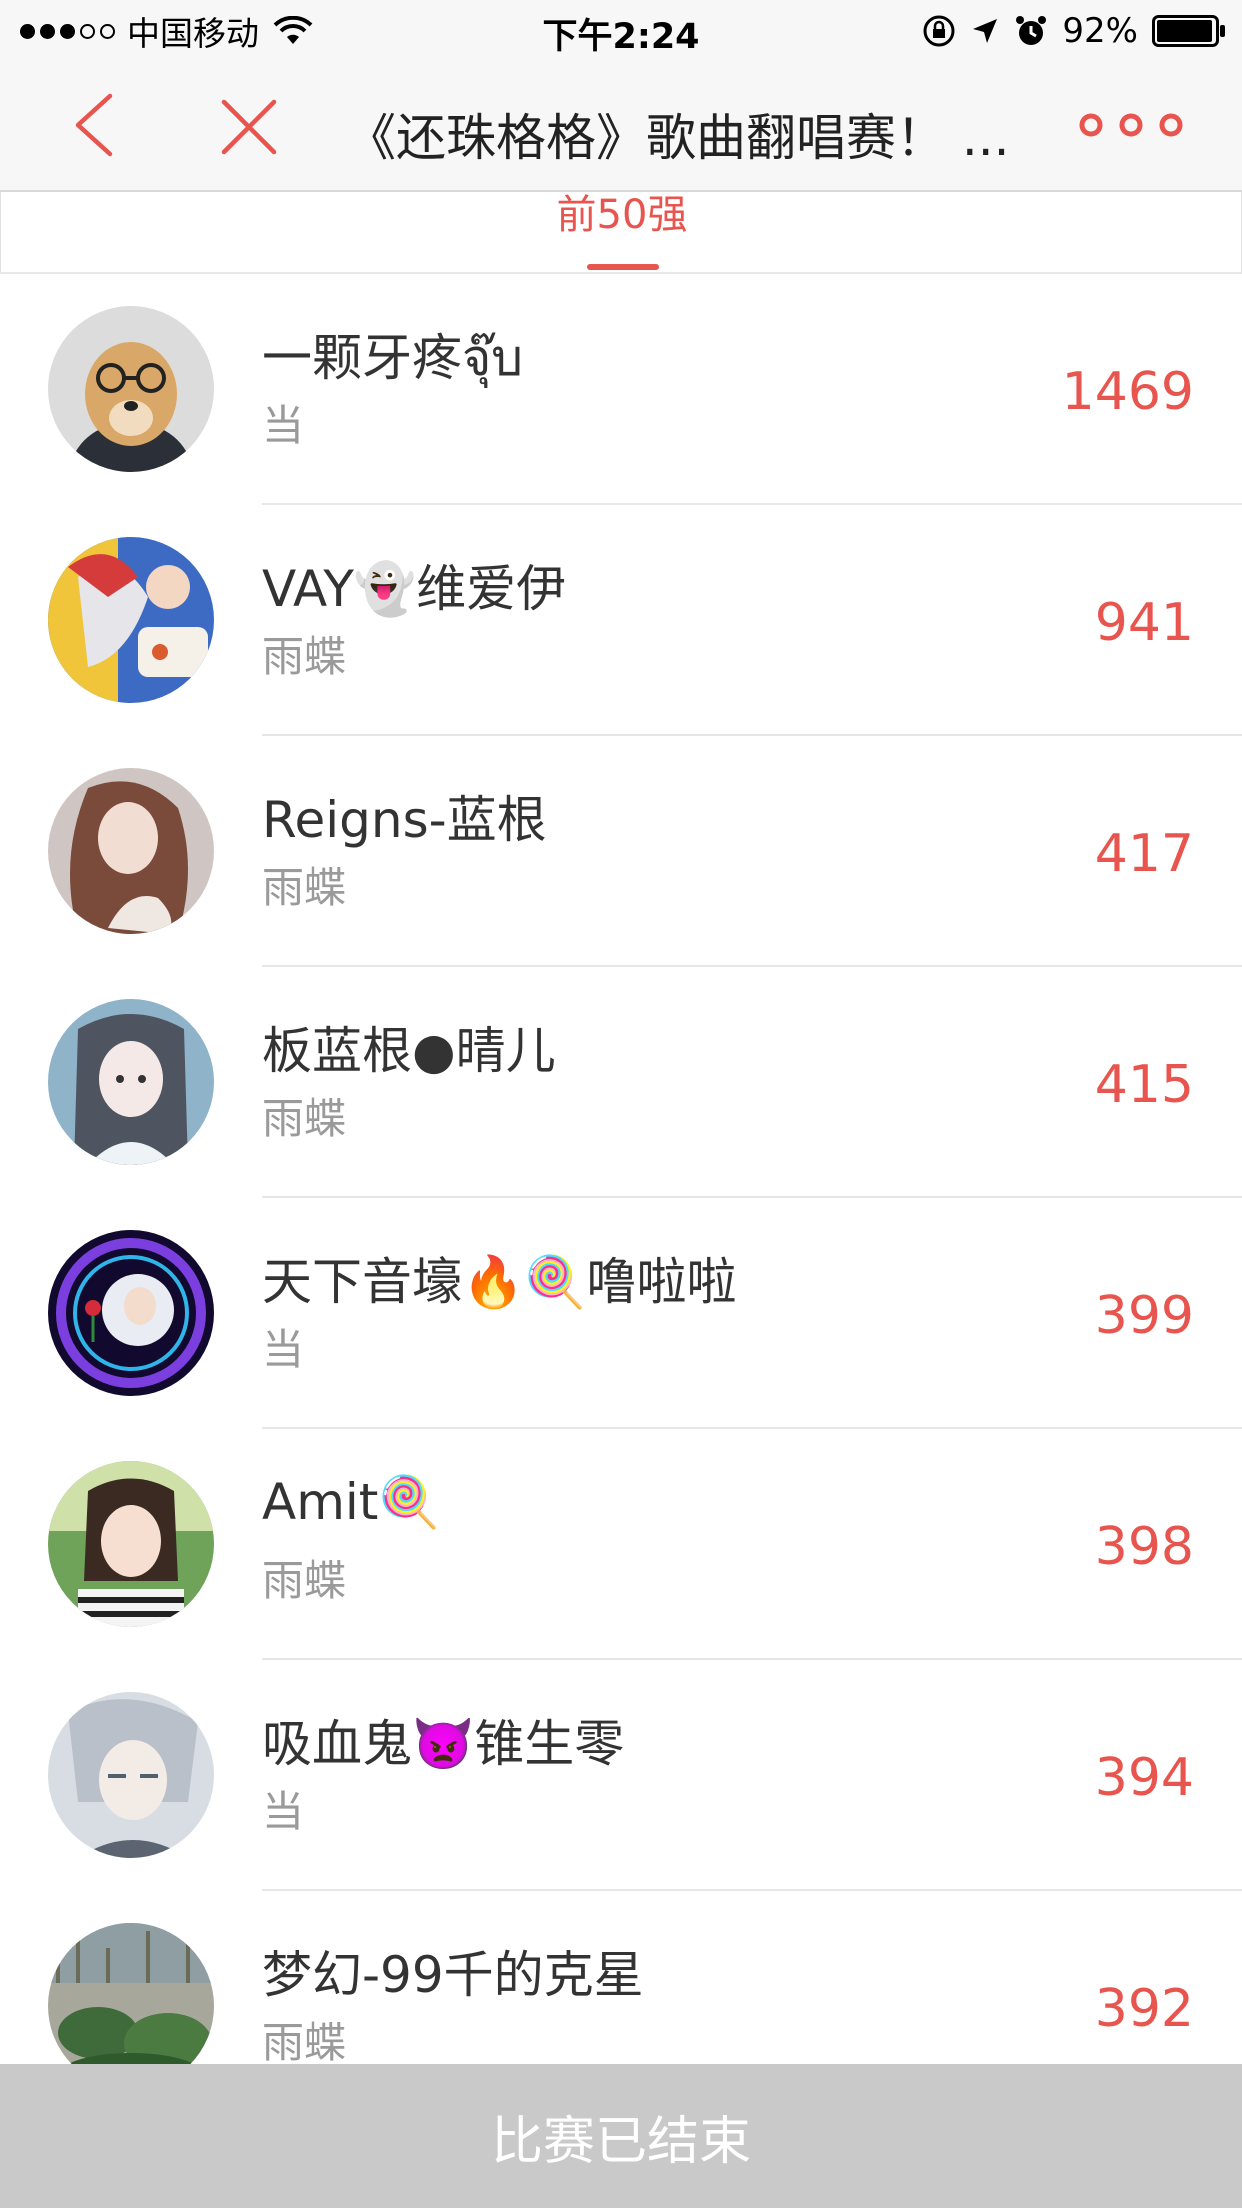  I want to click on vote-count: 941, so click(1144, 623).